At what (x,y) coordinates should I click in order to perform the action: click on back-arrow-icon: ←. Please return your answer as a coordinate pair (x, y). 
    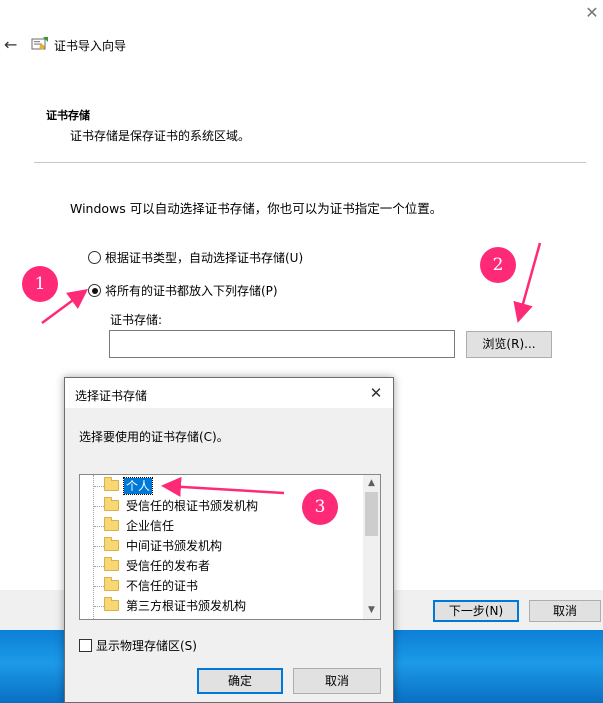
    Looking at the image, I should click on (13, 45).